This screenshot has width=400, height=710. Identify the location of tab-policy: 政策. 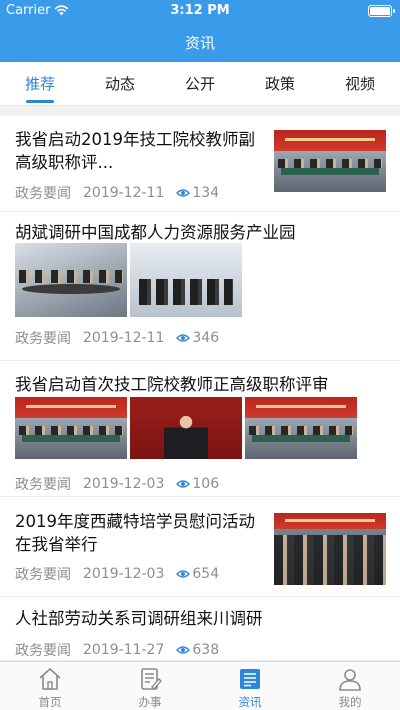
(280, 83).